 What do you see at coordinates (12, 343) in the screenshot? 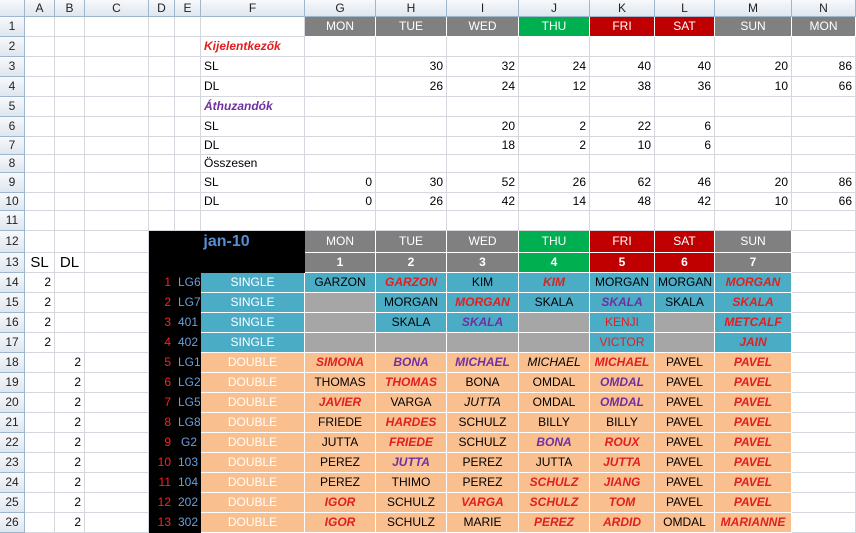
I see `row-header-17: 17` at bounding box center [12, 343].